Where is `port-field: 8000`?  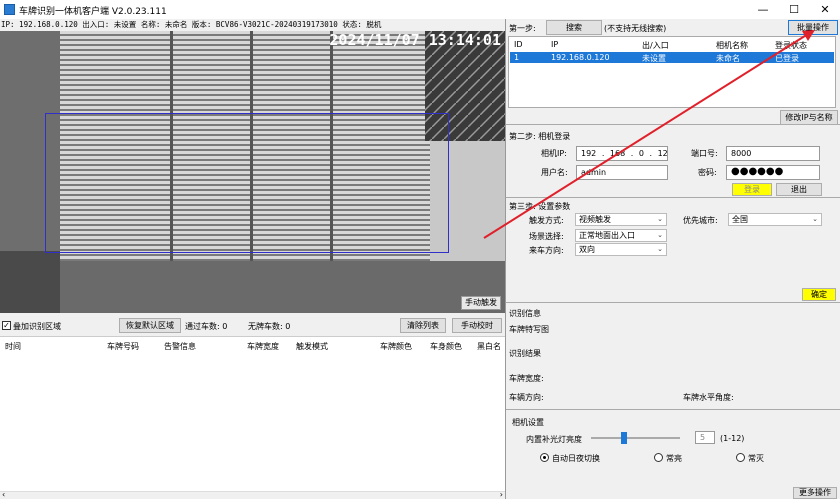 port-field: 8000 is located at coordinates (773, 153).